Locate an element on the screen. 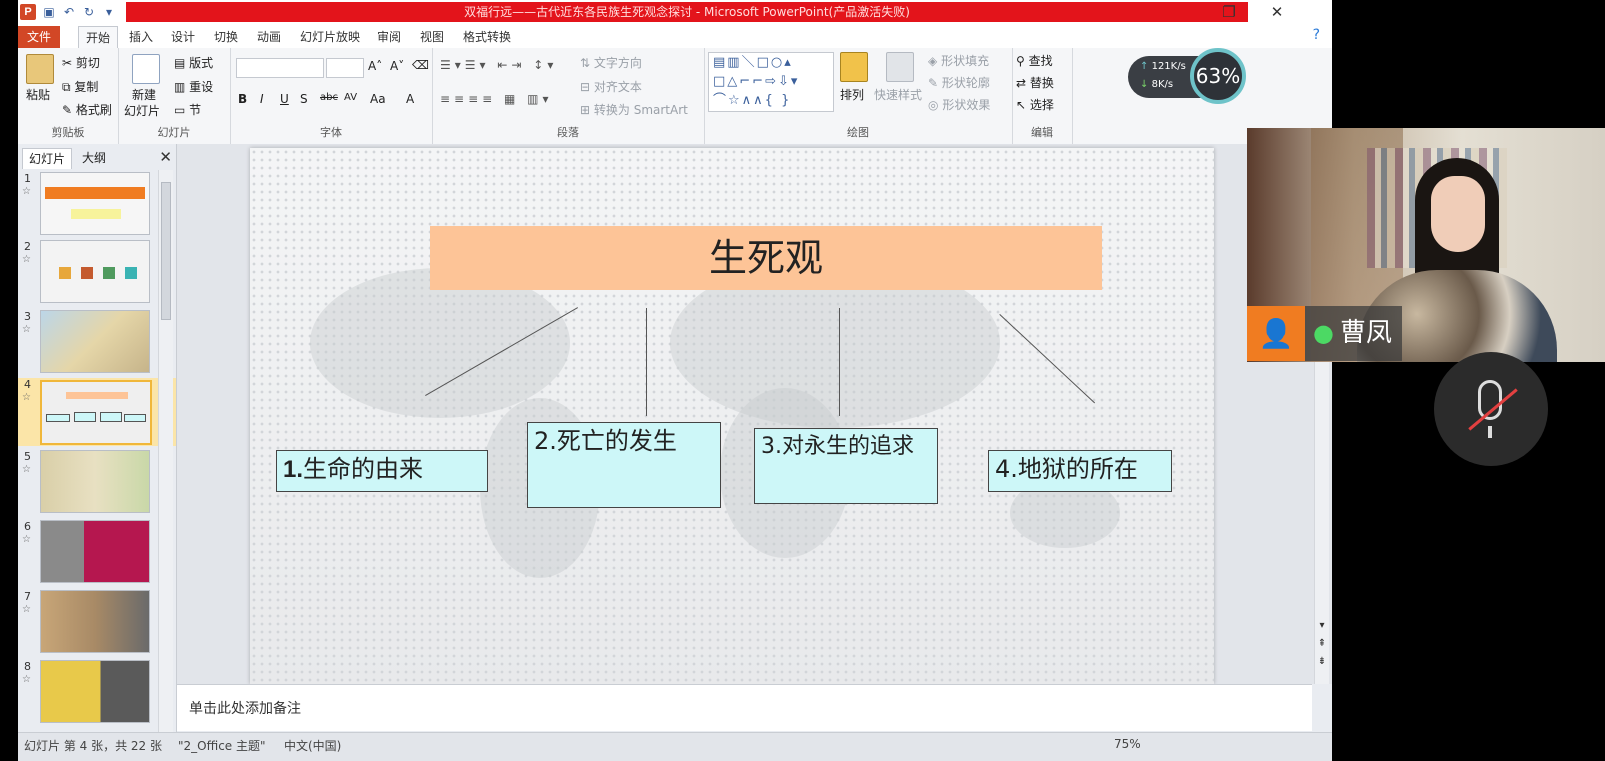  shapes-gallery: ▤▥＼□○▴ □△⌐⌐⇨⇩▾ ⌒☆∧∧{ } is located at coordinates (771, 82).